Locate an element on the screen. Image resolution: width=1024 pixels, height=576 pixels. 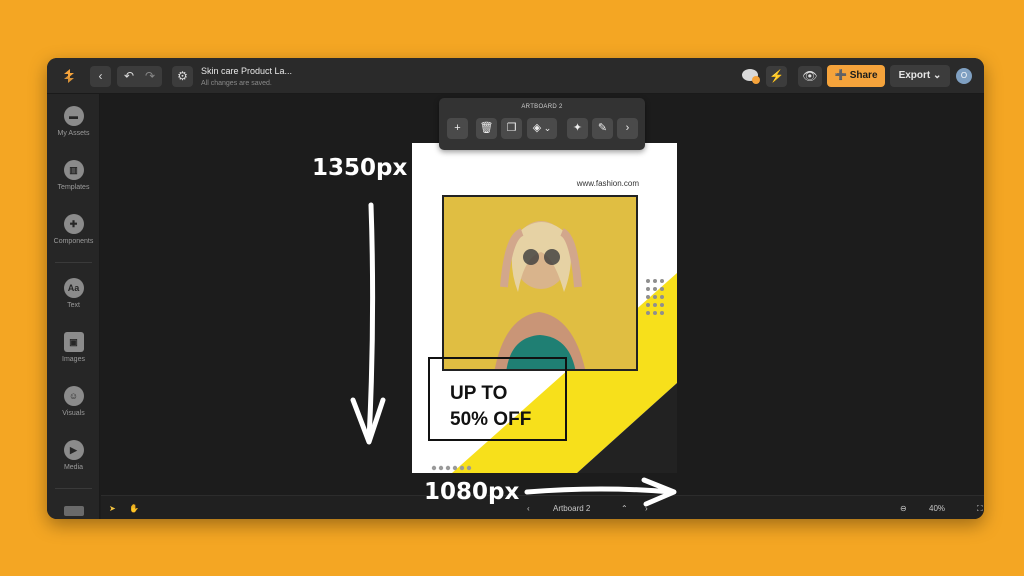
trash-icon: 🗑 is located at coordinates (486, 128).